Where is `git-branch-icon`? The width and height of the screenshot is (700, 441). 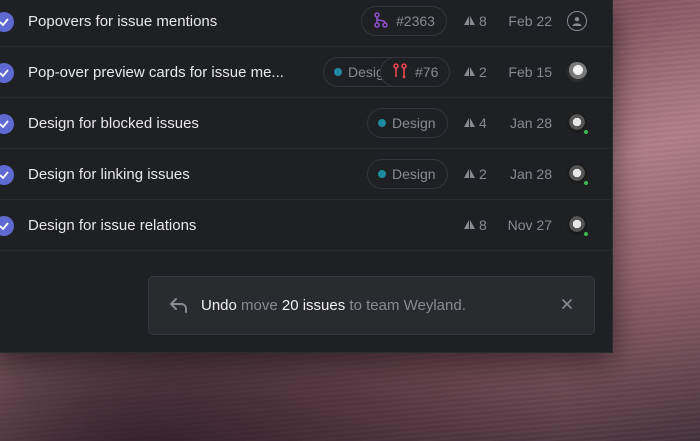
git-branch-icon is located at coordinates (381, 21).